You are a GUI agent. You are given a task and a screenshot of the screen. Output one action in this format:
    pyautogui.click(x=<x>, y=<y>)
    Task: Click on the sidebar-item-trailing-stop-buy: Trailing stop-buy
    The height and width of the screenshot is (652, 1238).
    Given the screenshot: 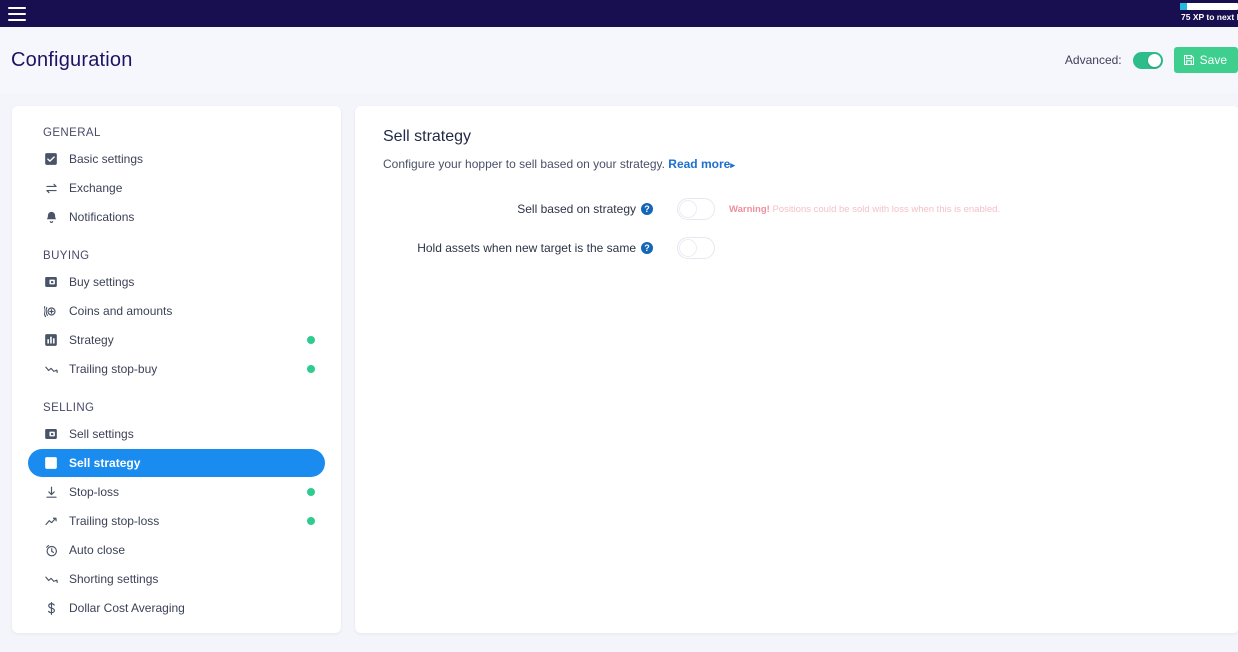 What is the action you would take?
    pyautogui.click(x=176, y=369)
    